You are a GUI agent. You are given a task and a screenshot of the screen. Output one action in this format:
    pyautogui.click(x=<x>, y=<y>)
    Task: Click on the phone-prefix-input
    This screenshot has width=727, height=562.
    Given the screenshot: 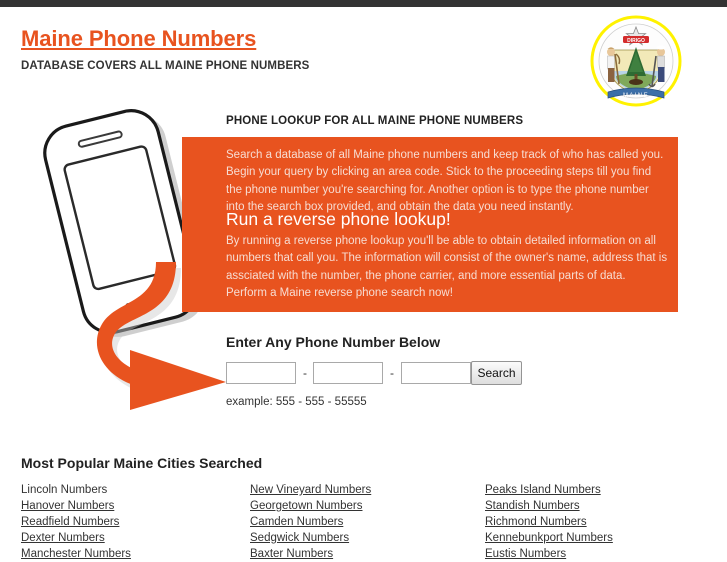 What is the action you would take?
    pyautogui.click(x=348, y=373)
    